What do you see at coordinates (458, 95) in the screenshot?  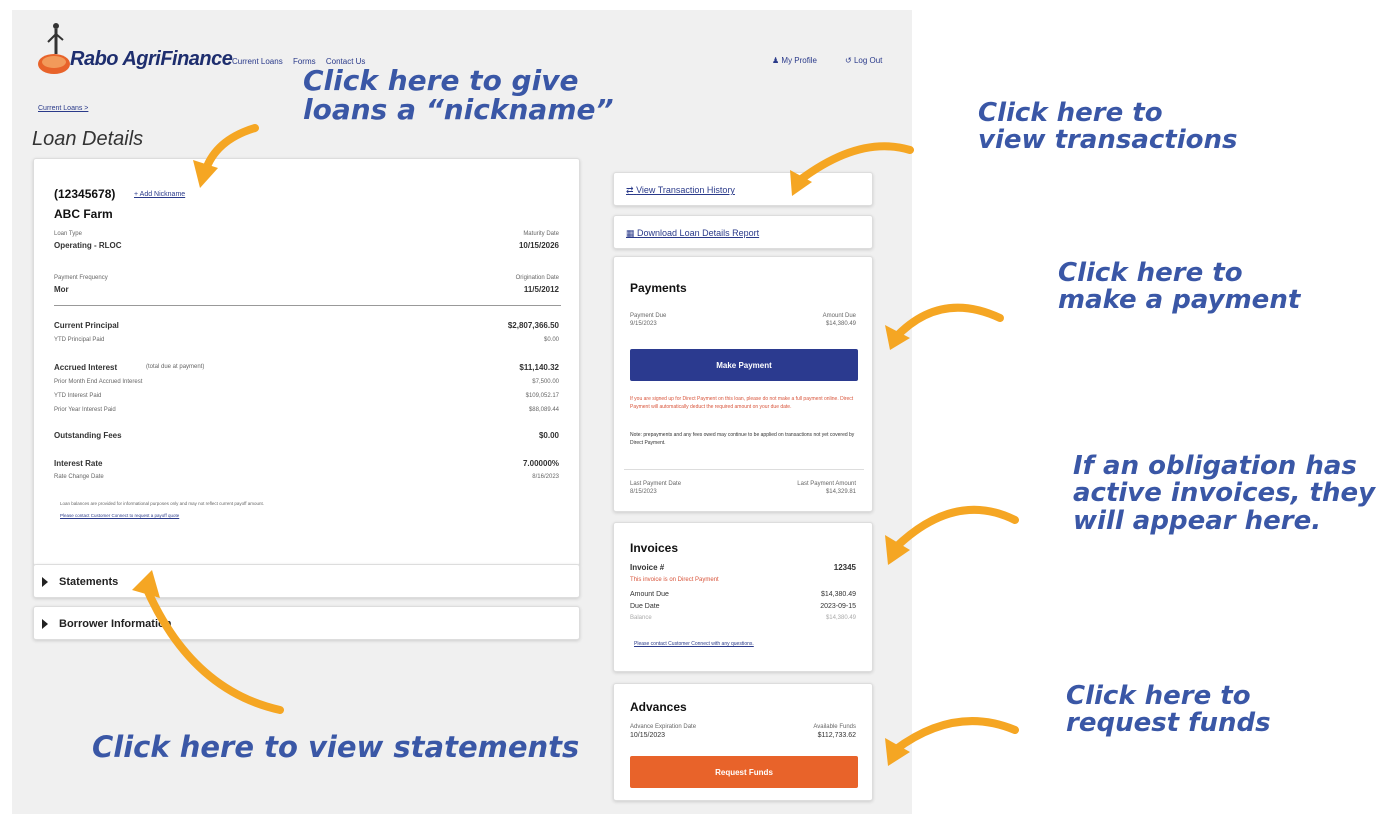 I see `annotation-nickname: Click here to give loans a “nickname”` at bounding box center [458, 95].